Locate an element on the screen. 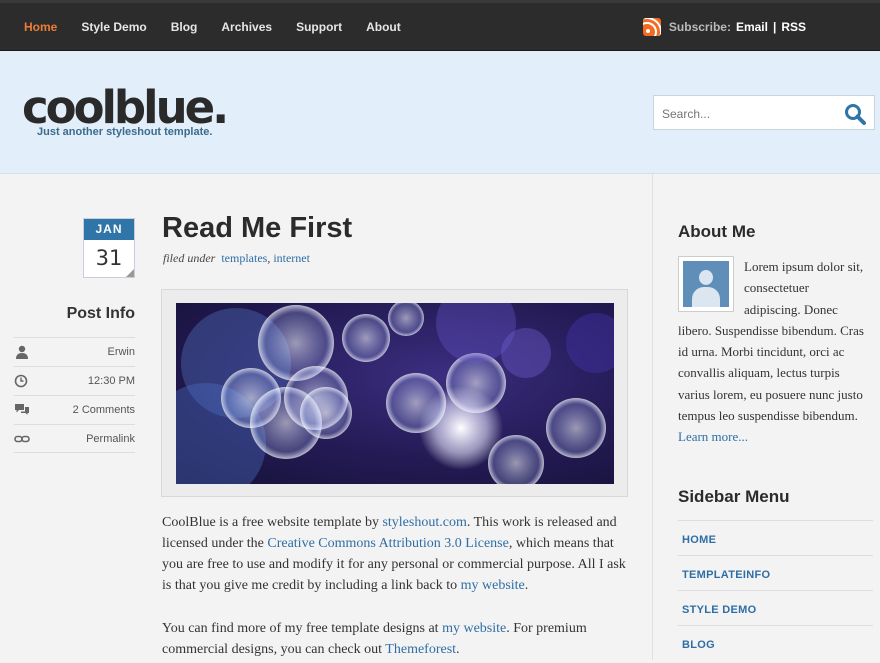 Image resolution: width=880 pixels, height=663 pixels. comments-icon is located at coordinates (22, 409).